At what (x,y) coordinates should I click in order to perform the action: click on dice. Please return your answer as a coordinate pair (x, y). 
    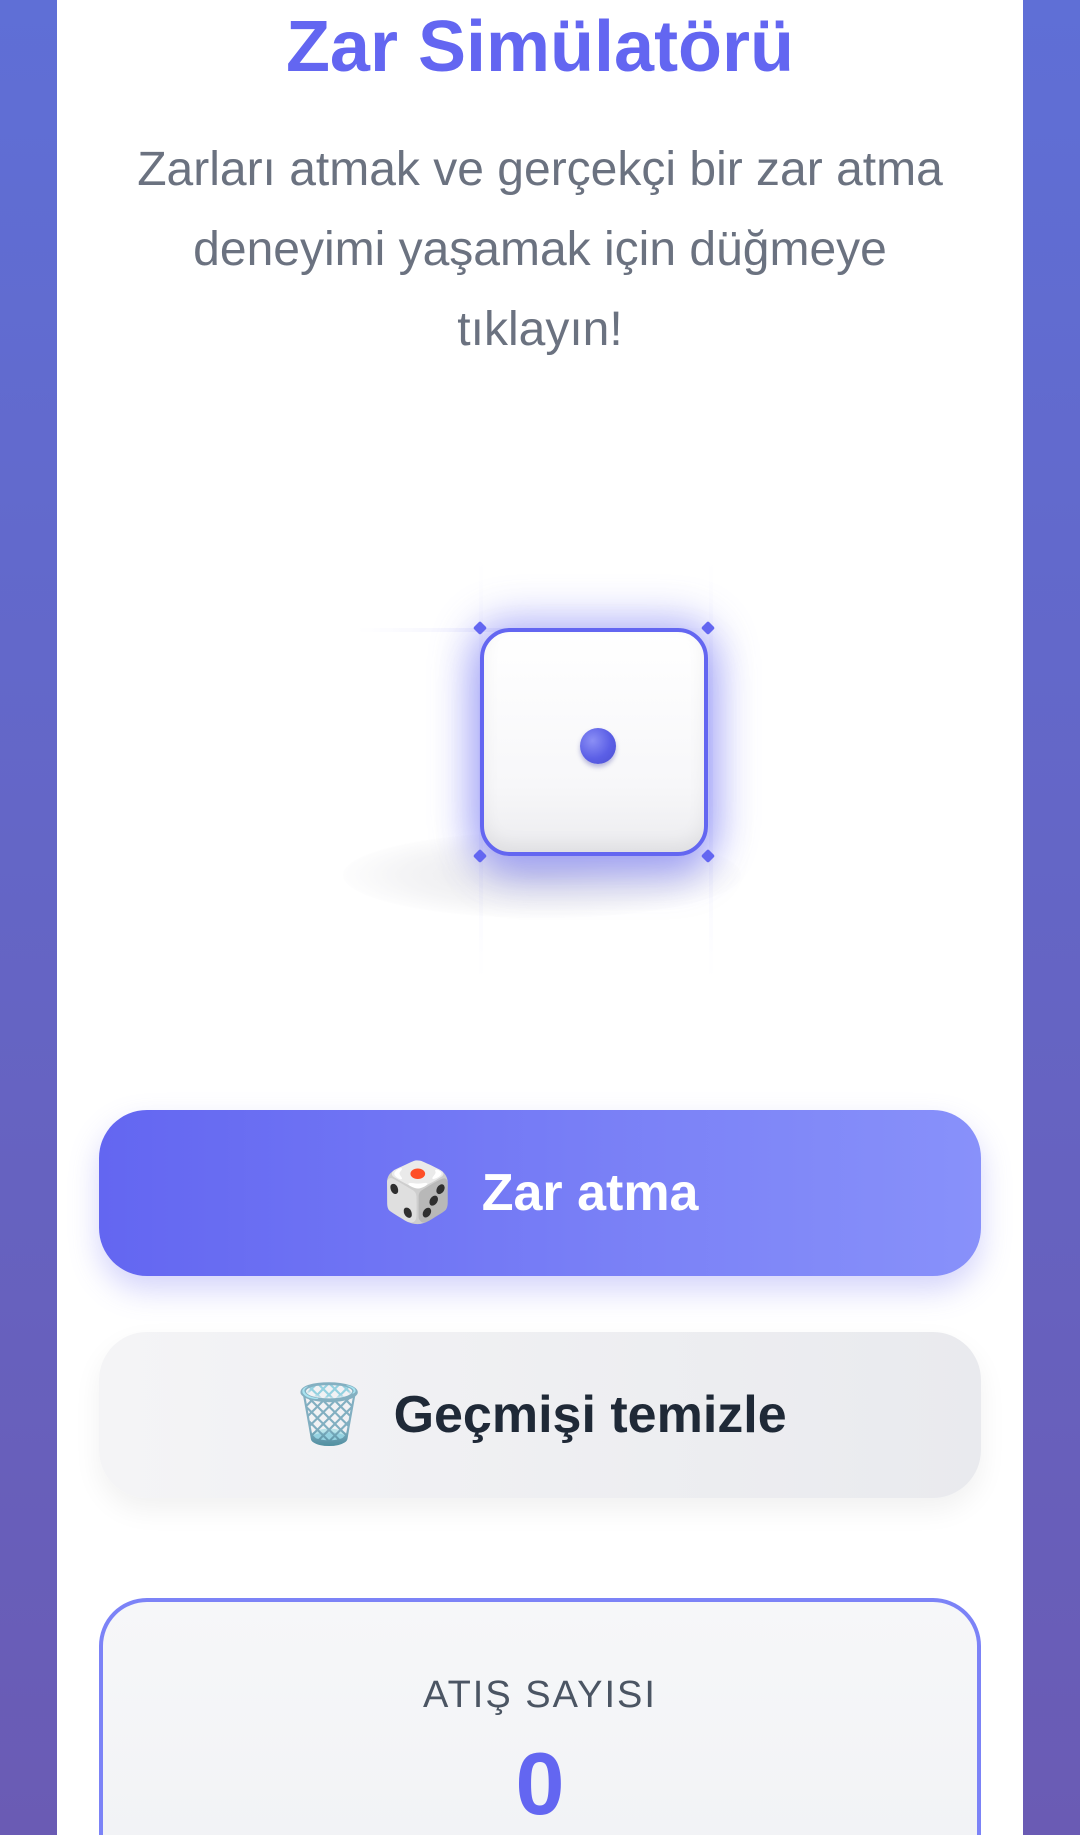
    Looking at the image, I should click on (594, 742).